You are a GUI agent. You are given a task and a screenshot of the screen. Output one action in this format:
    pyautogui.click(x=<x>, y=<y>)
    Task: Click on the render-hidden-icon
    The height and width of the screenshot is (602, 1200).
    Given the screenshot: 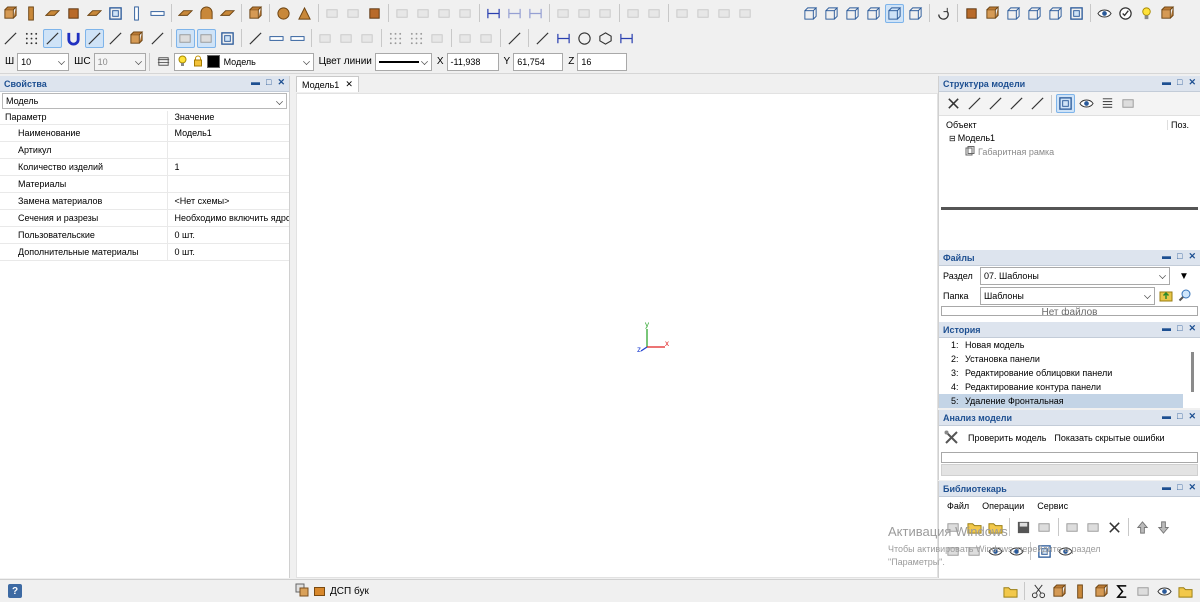 What is the action you would take?
    pyautogui.click(x=1034, y=13)
    